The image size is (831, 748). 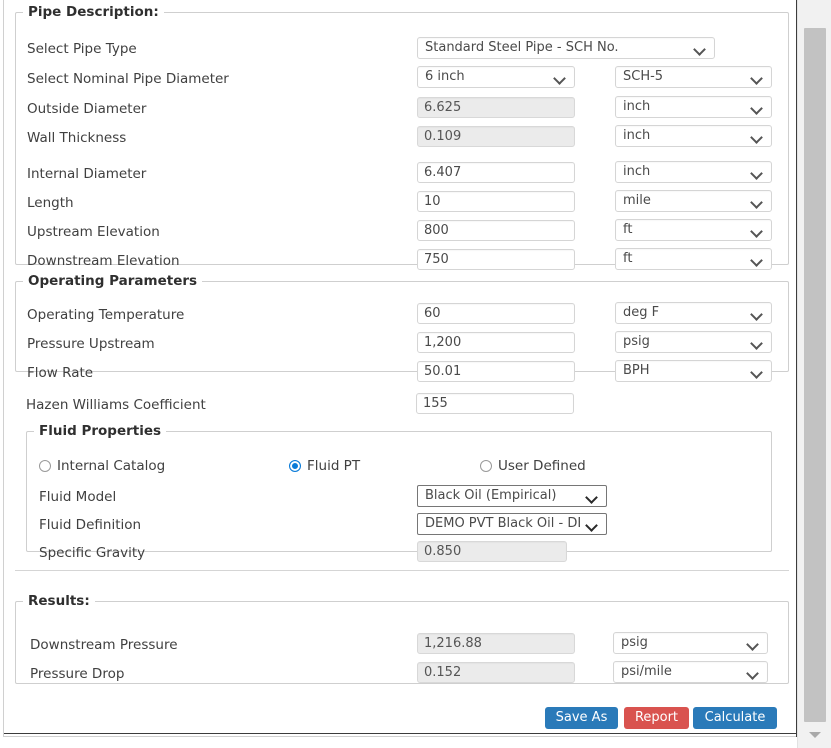 I want to click on calculate-button: Calculate, so click(x=735, y=718).